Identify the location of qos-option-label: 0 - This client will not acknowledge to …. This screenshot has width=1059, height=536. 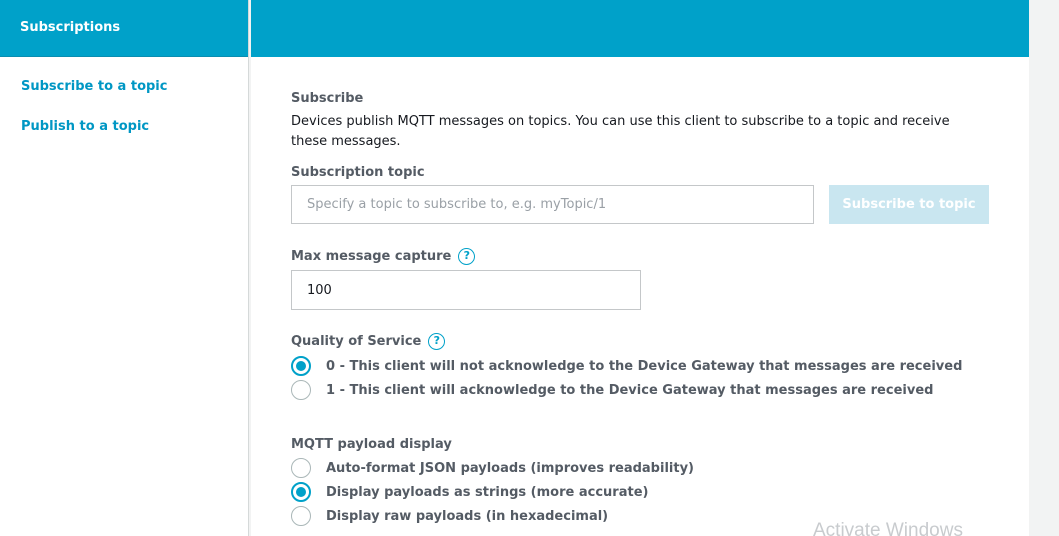
(644, 366).